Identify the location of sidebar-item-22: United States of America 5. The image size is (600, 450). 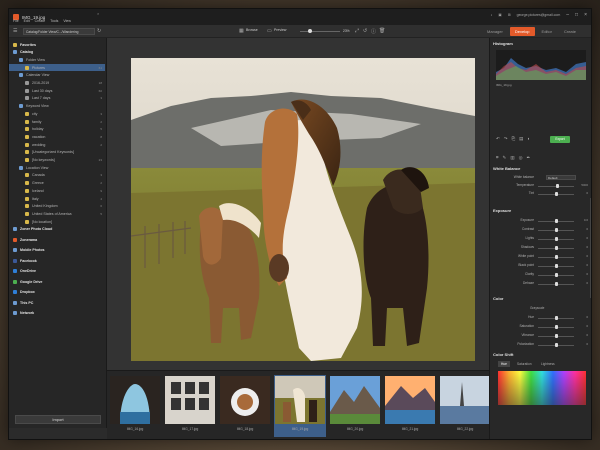
(57, 213).